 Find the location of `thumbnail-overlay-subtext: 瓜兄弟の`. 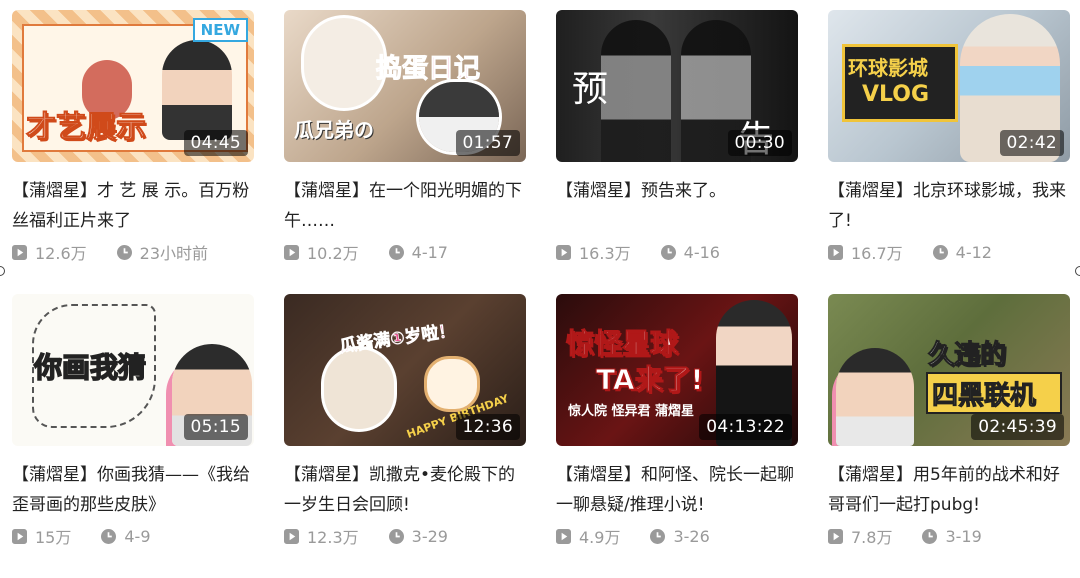

thumbnail-overlay-subtext: 瓜兄弟の is located at coordinates (334, 130).